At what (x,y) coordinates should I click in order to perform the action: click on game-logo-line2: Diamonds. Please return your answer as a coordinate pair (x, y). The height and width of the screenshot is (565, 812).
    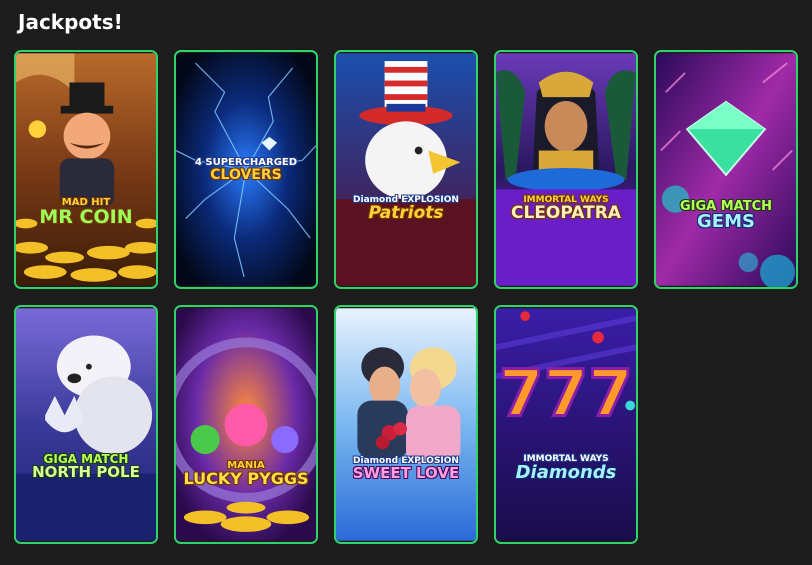
    Looking at the image, I should click on (566, 472).